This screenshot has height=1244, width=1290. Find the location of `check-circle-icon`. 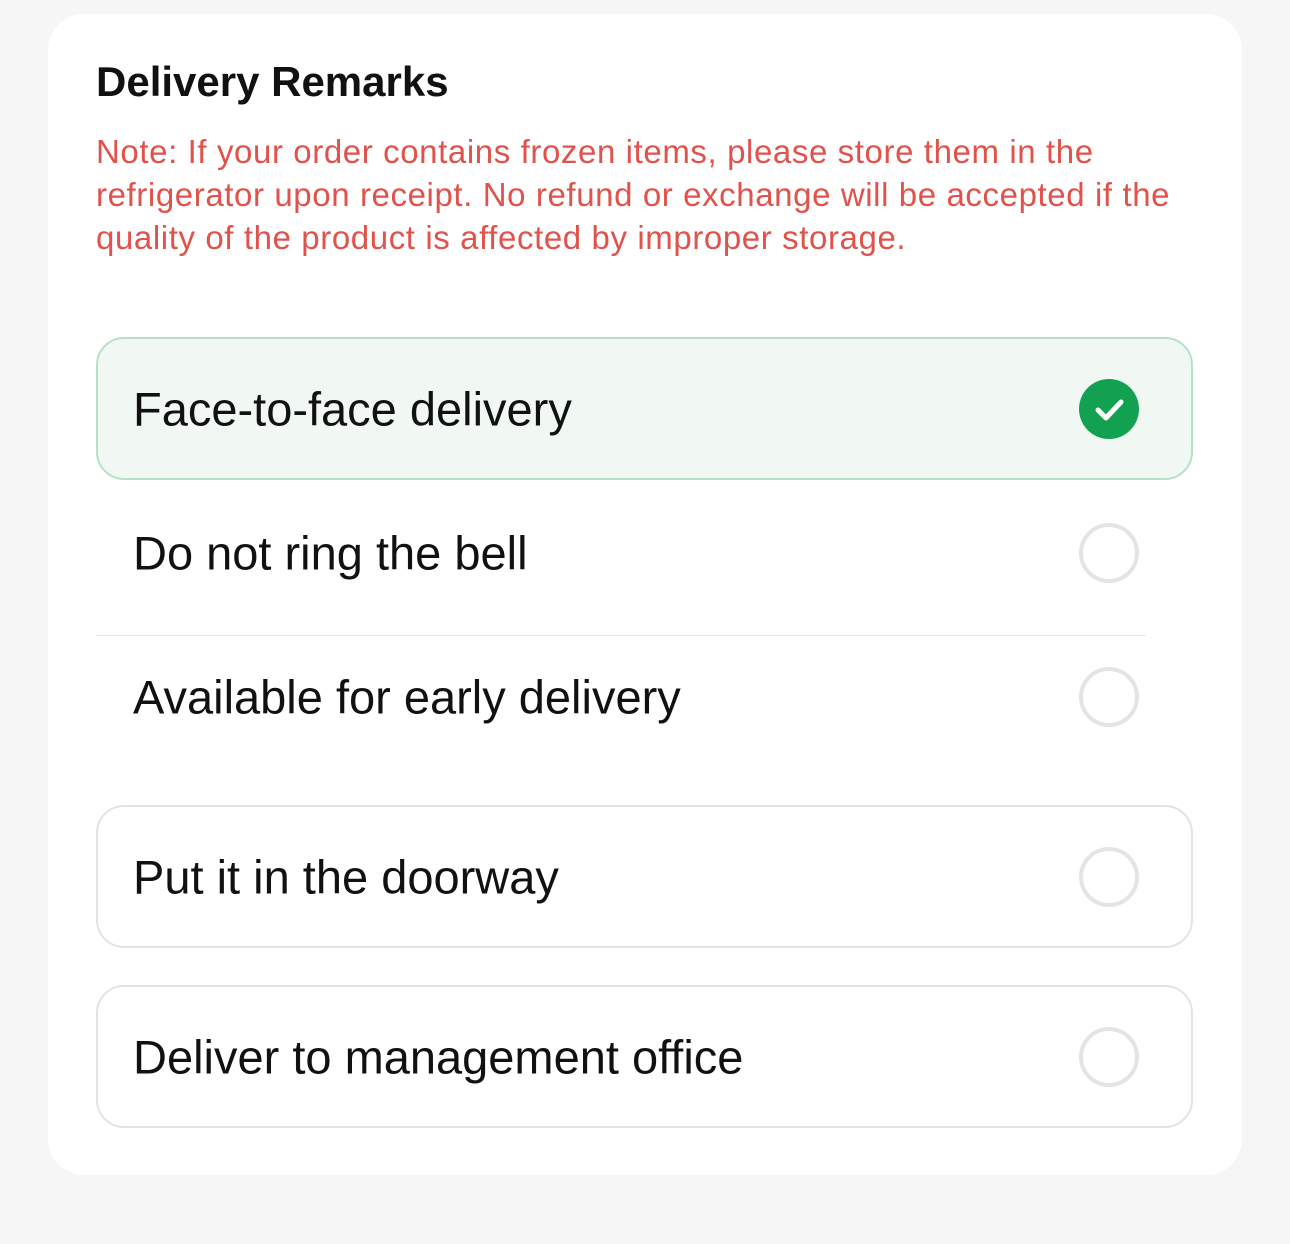

check-circle-icon is located at coordinates (1109, 408).